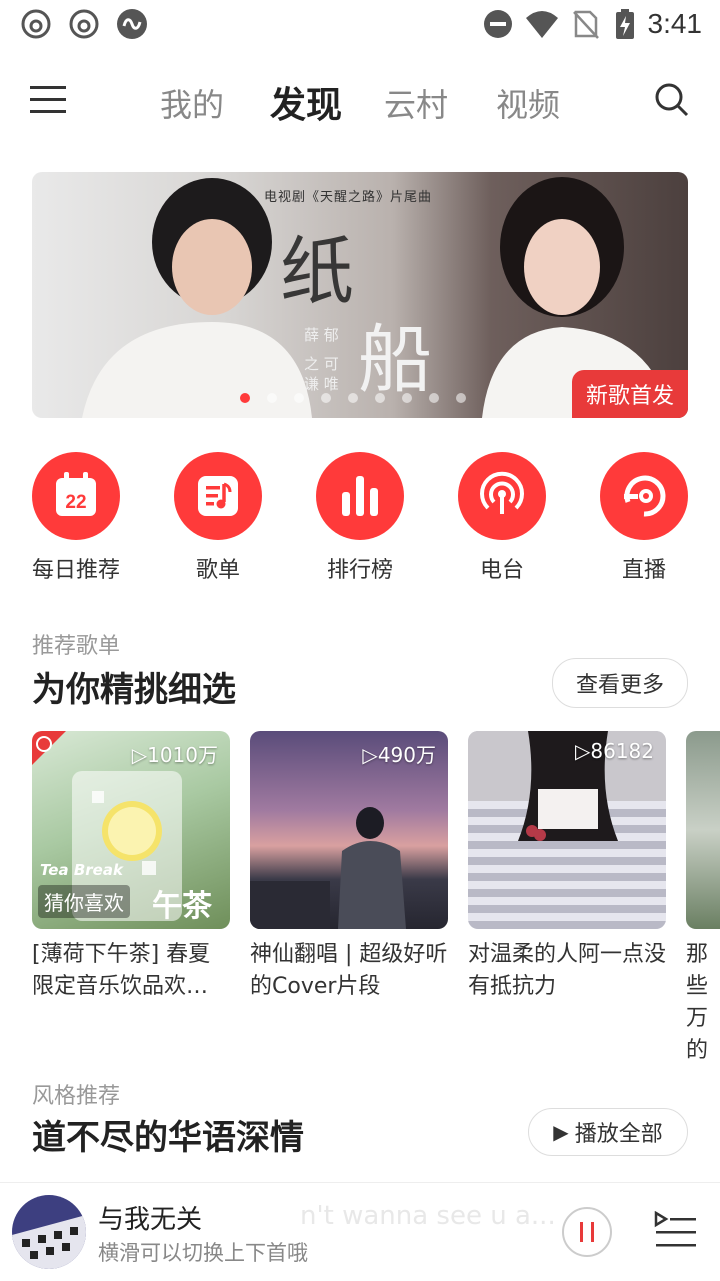  What do you see at coordinates (182, 755) in the screenshot?
I see `play-count-text: 1010万` at bounding box center [182, 755].